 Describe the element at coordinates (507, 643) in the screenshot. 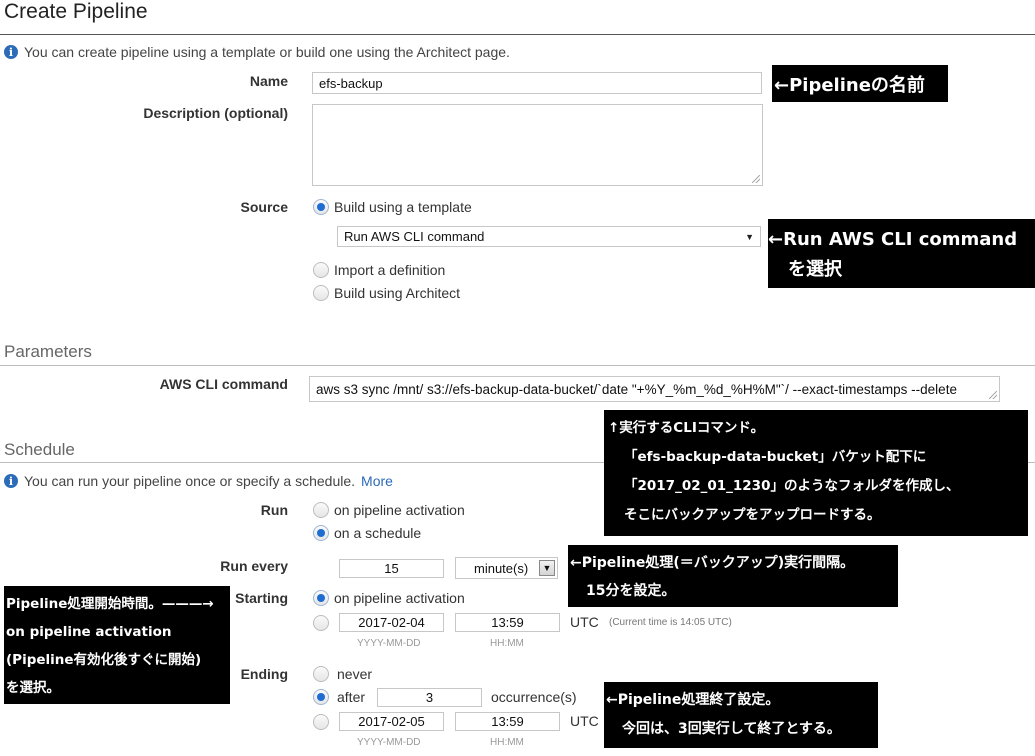

I see `start-time-hint: HH:MM` at that location.